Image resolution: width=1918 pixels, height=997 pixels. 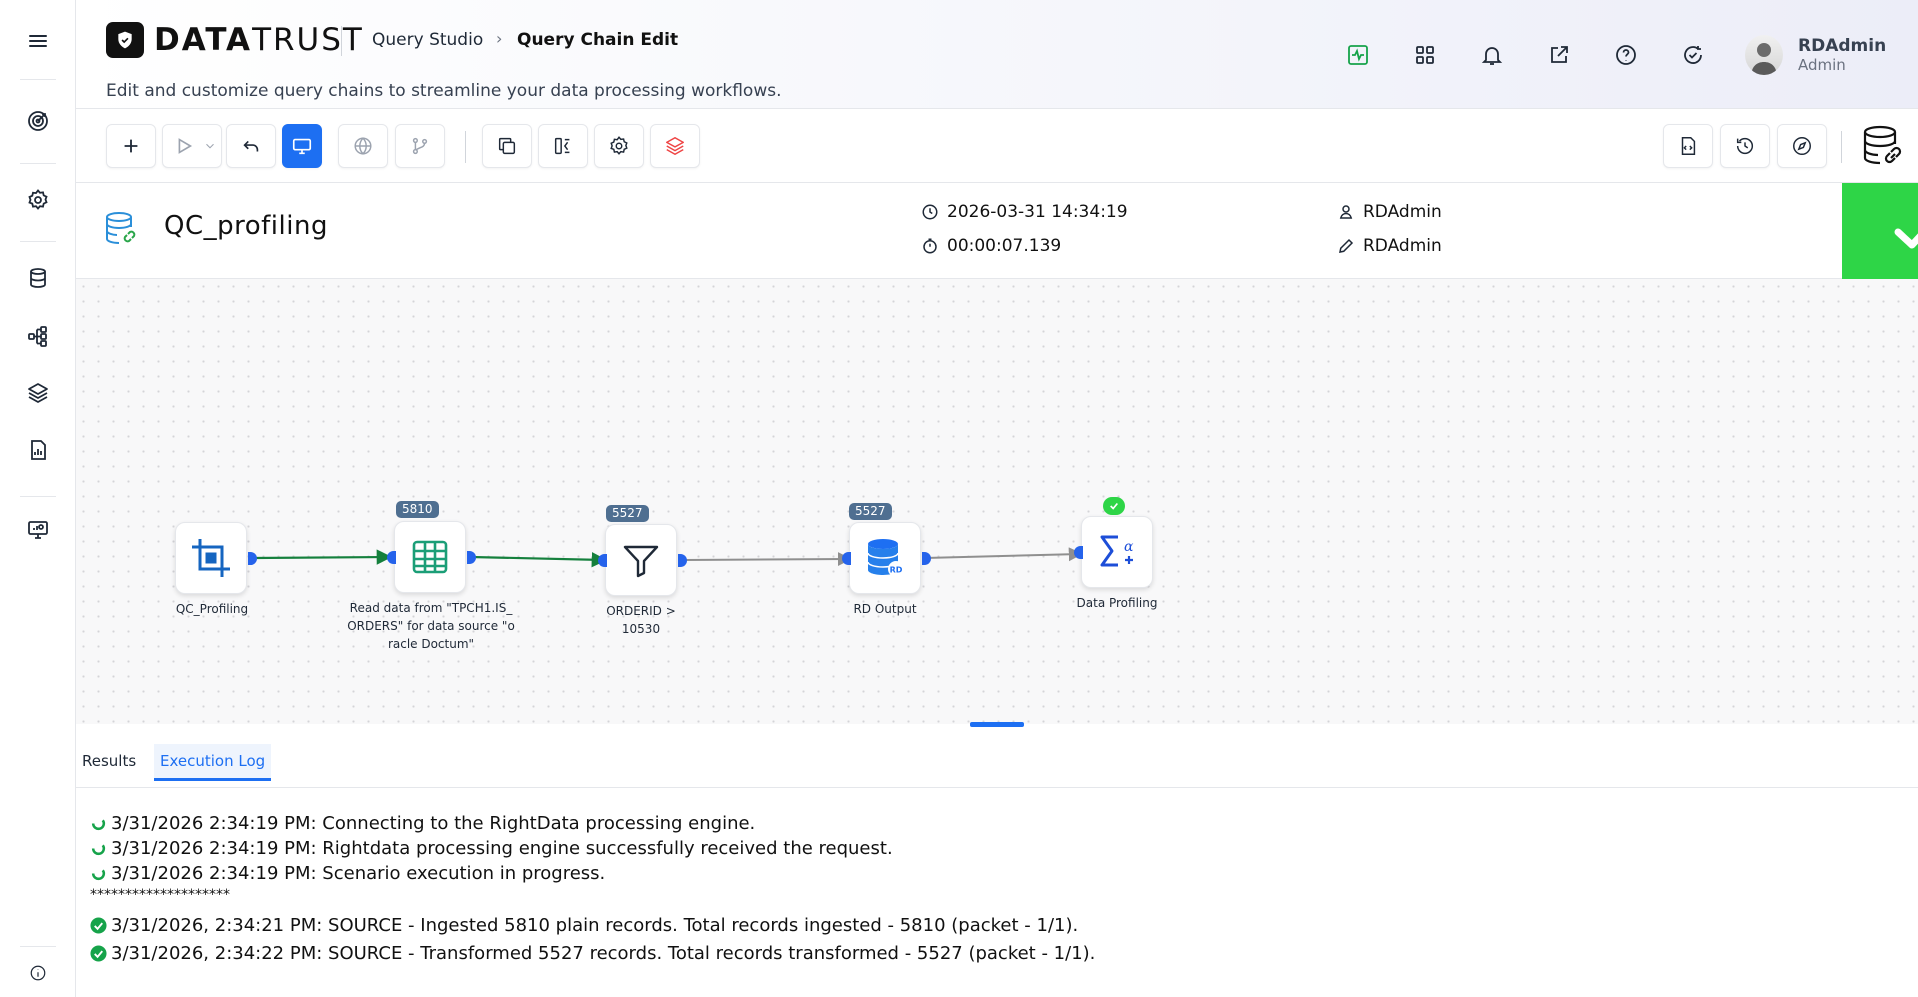 What do you see at coordinates (122, 229) in the screenshot?
I see `query-chain-icon` at bounding box center [122, 229].